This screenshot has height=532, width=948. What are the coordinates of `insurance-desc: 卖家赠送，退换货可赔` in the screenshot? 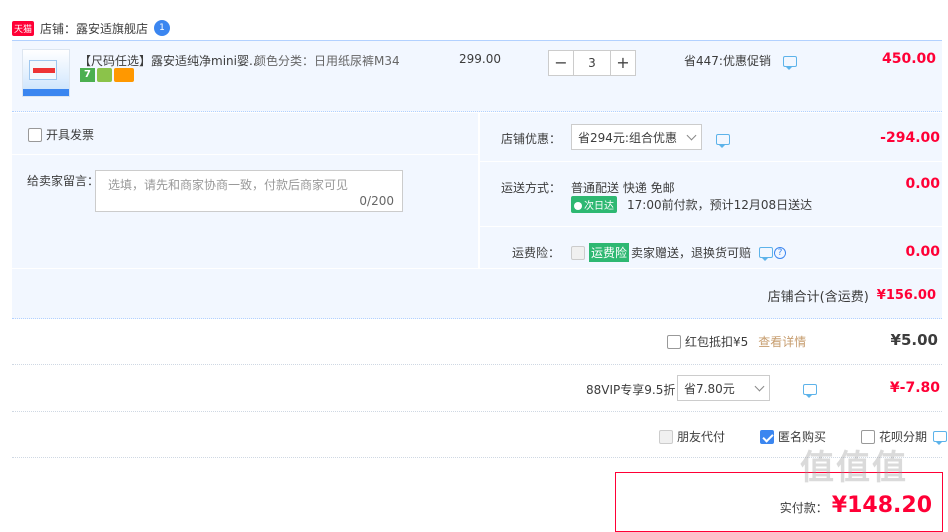 It's located at (691, 253).